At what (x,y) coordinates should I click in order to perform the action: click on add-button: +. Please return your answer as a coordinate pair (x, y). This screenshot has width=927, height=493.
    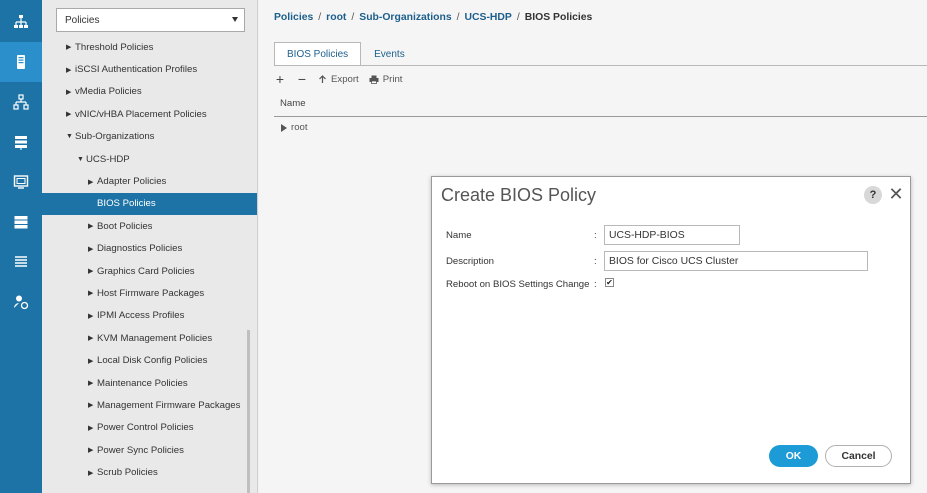
    Looking at the image, I should click on (280, 79).